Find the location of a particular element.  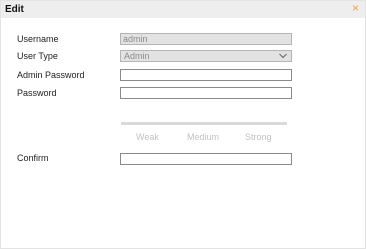

password-field is located at coordinates (206, 93).